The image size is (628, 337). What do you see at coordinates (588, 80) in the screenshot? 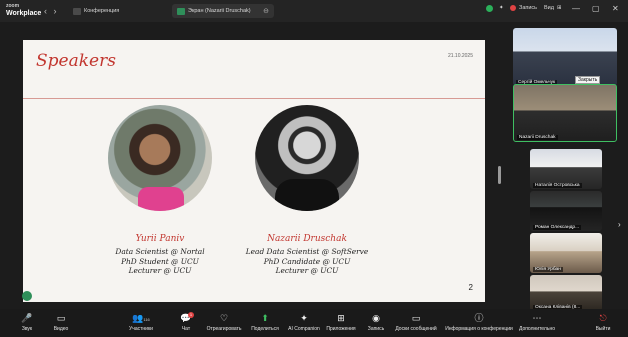
I see `tooltip: Закрыть` at bounding box center [588, 80].